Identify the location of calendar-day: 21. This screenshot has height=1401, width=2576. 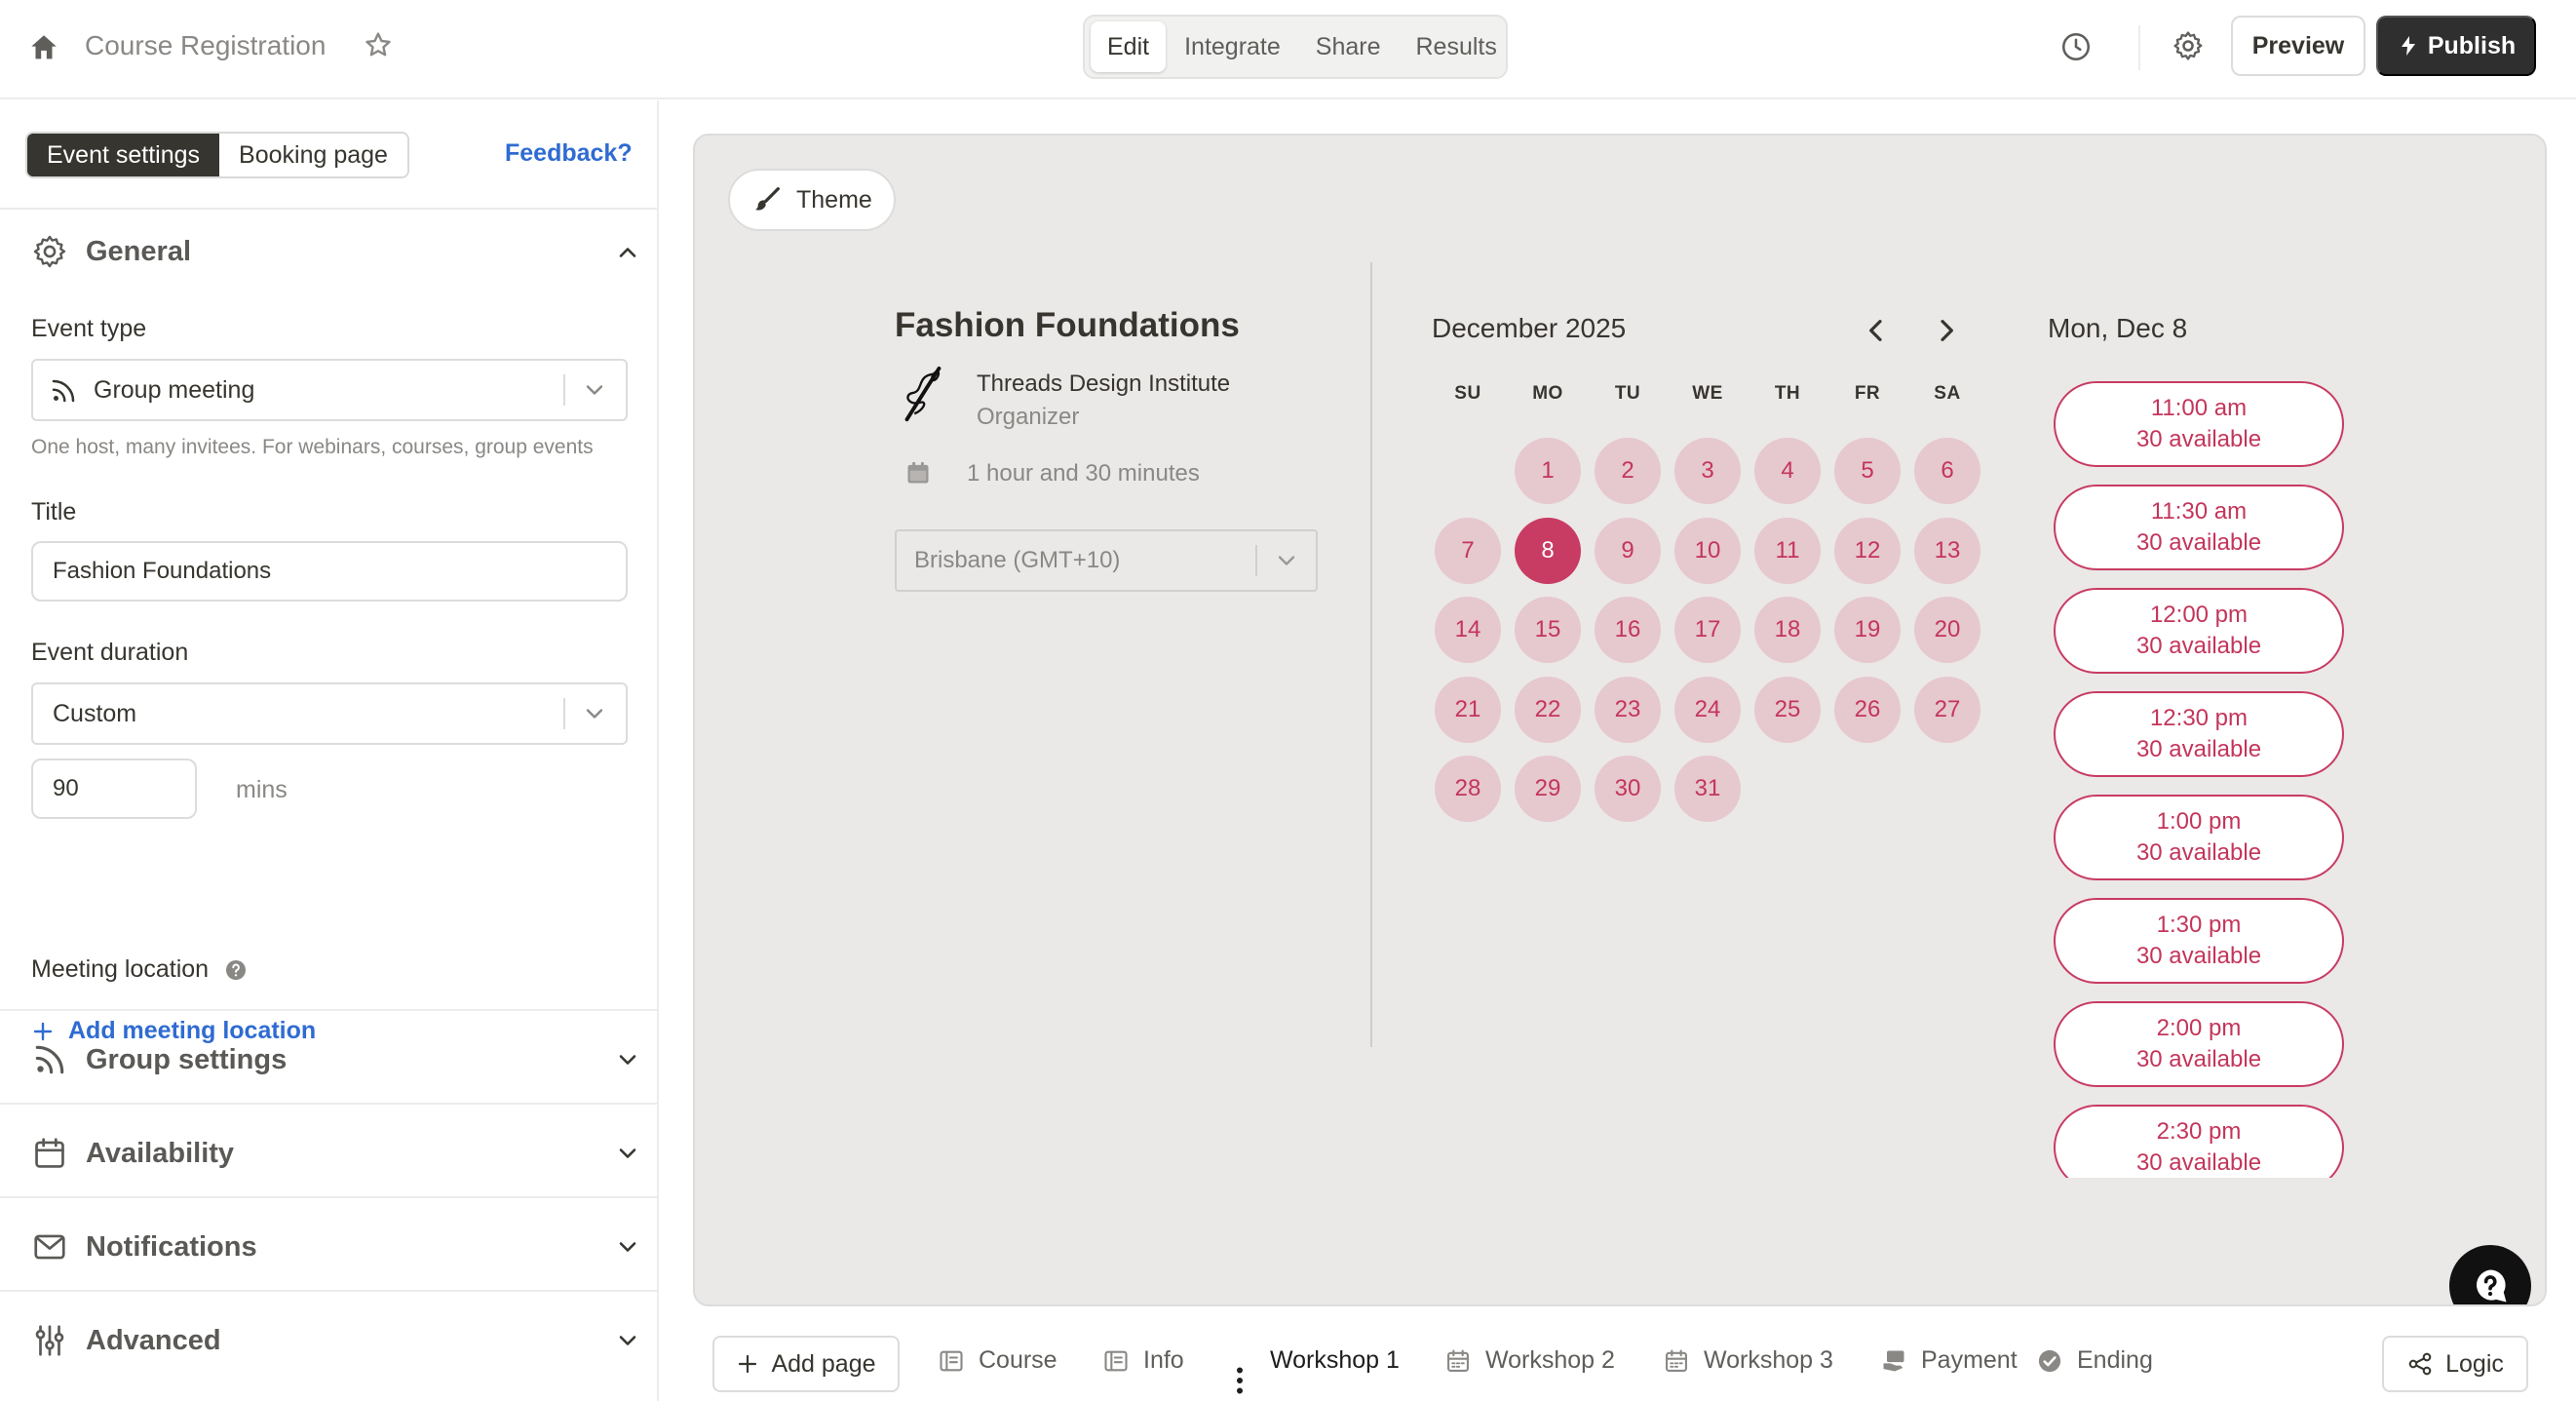
(1468, 710).